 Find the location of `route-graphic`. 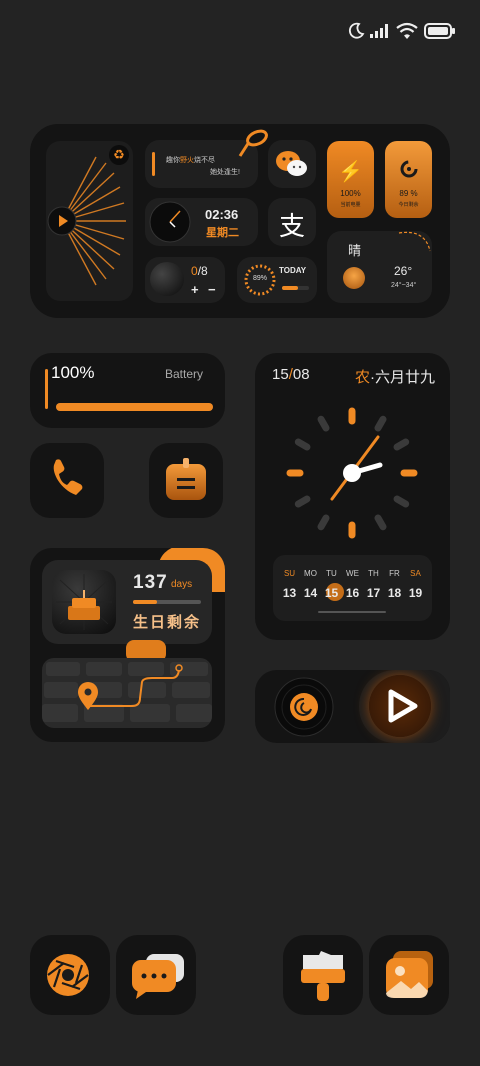

route-graphic is located at coordinates (127, 692).